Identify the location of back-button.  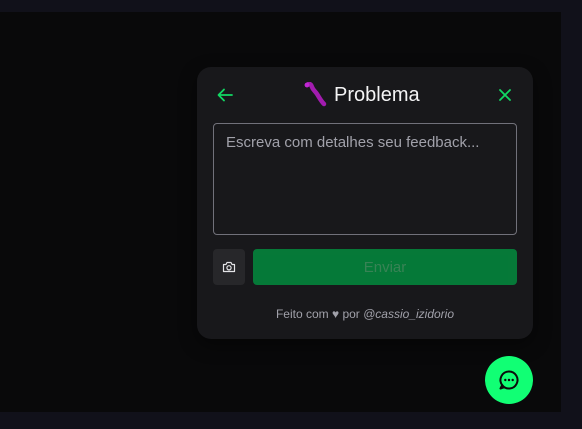
(225, 95).